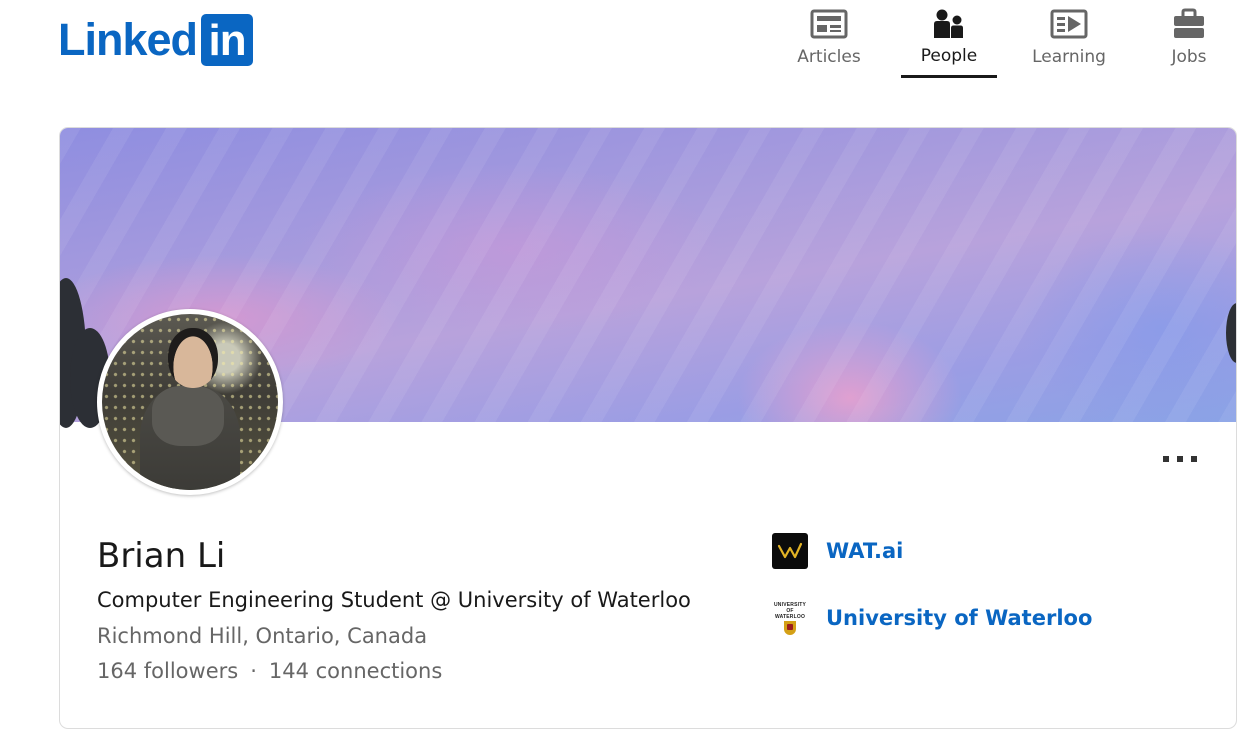 The width and height of the screenshot is (1257, 729). Describe the element at coordinates (949, 26) in the screenshot. I see `people-icon` at that location.